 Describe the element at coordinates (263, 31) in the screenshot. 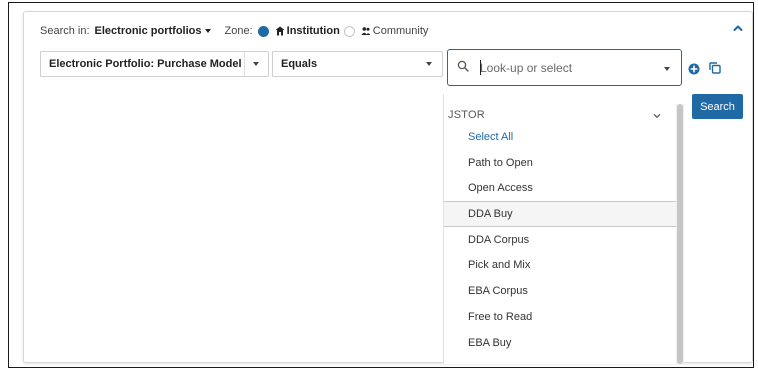

I see `zone-institution-radio` at that location.